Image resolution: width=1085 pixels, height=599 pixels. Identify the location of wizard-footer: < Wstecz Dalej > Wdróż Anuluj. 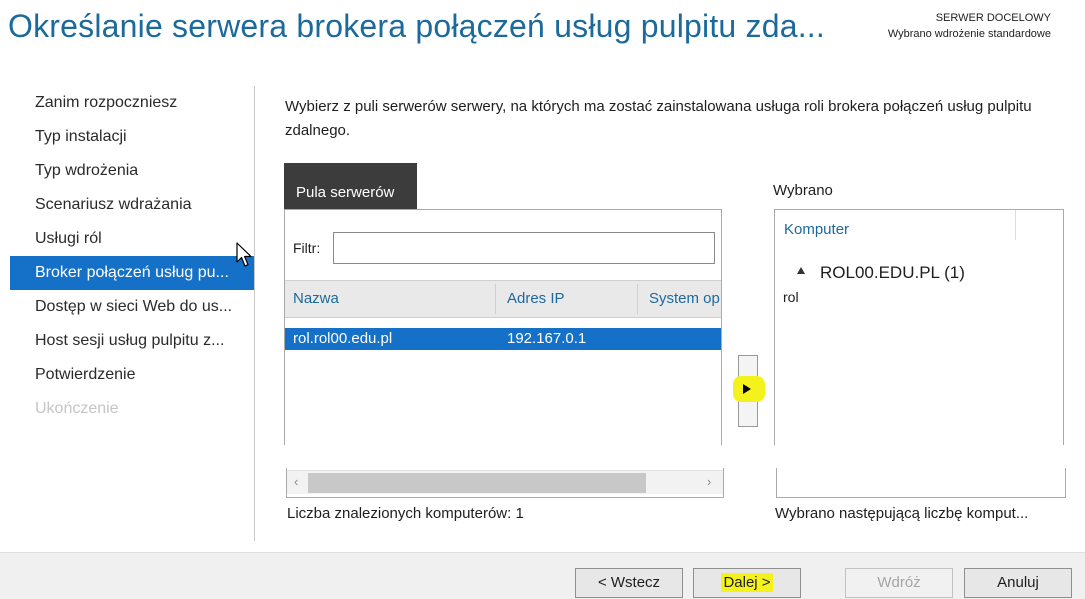
(542, 575).